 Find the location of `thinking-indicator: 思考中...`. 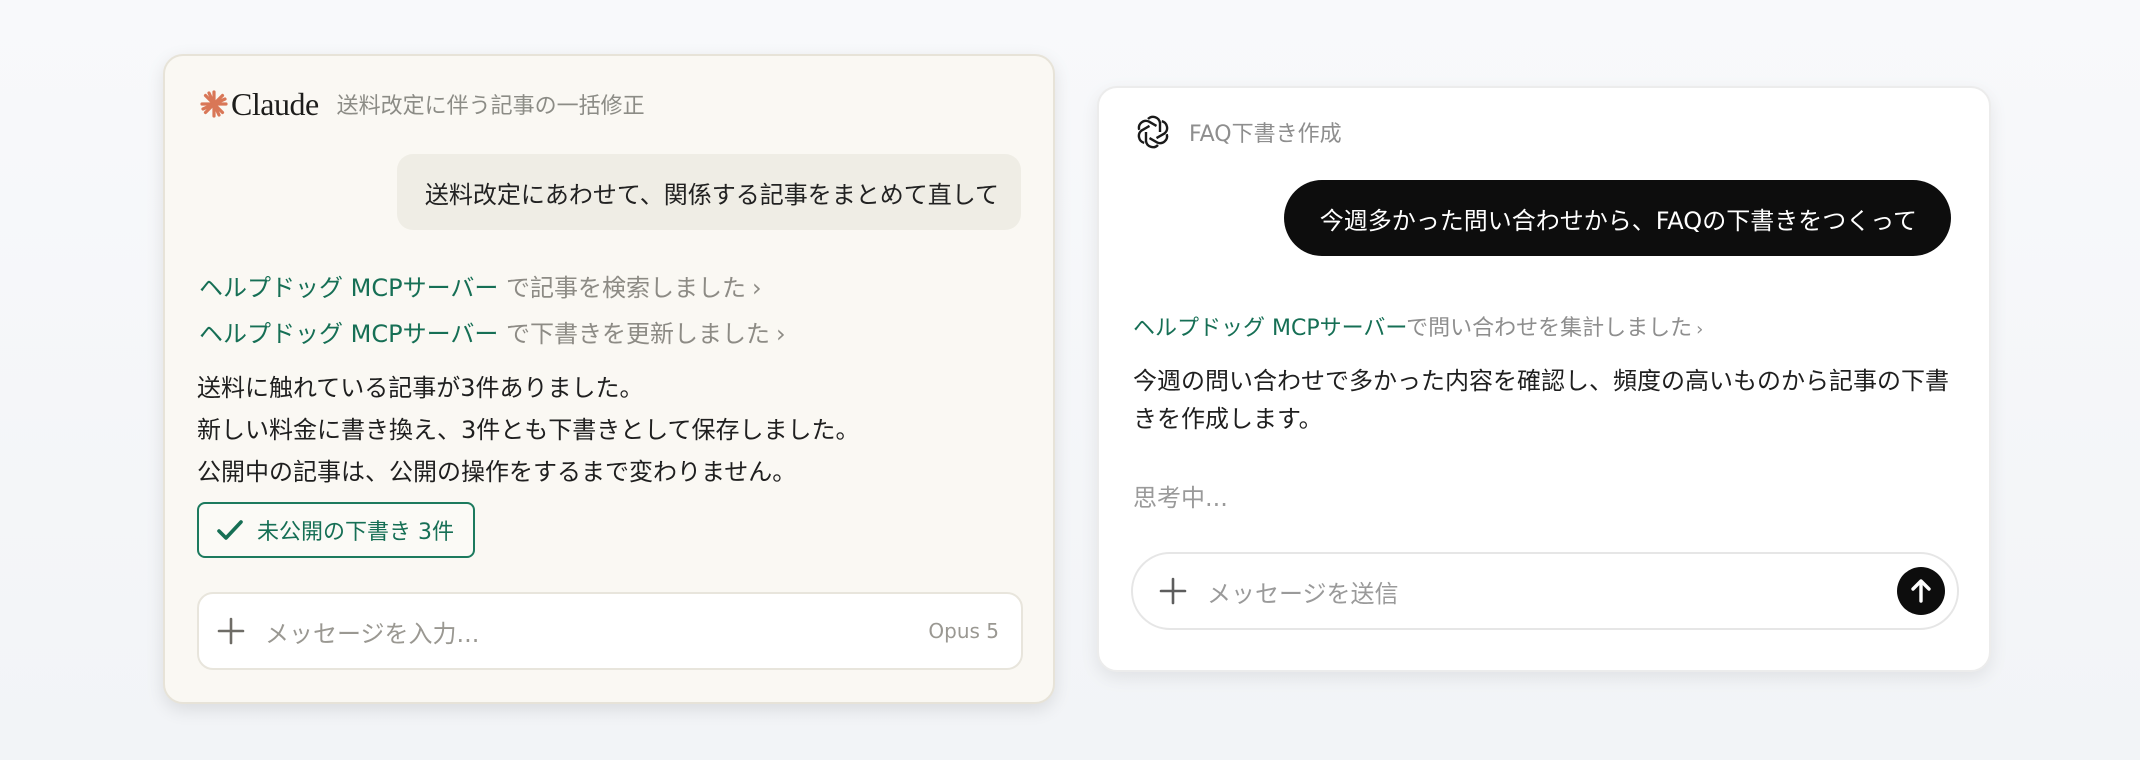

thinking-indicator: 思考中... is located at coordinates (1180, 498).